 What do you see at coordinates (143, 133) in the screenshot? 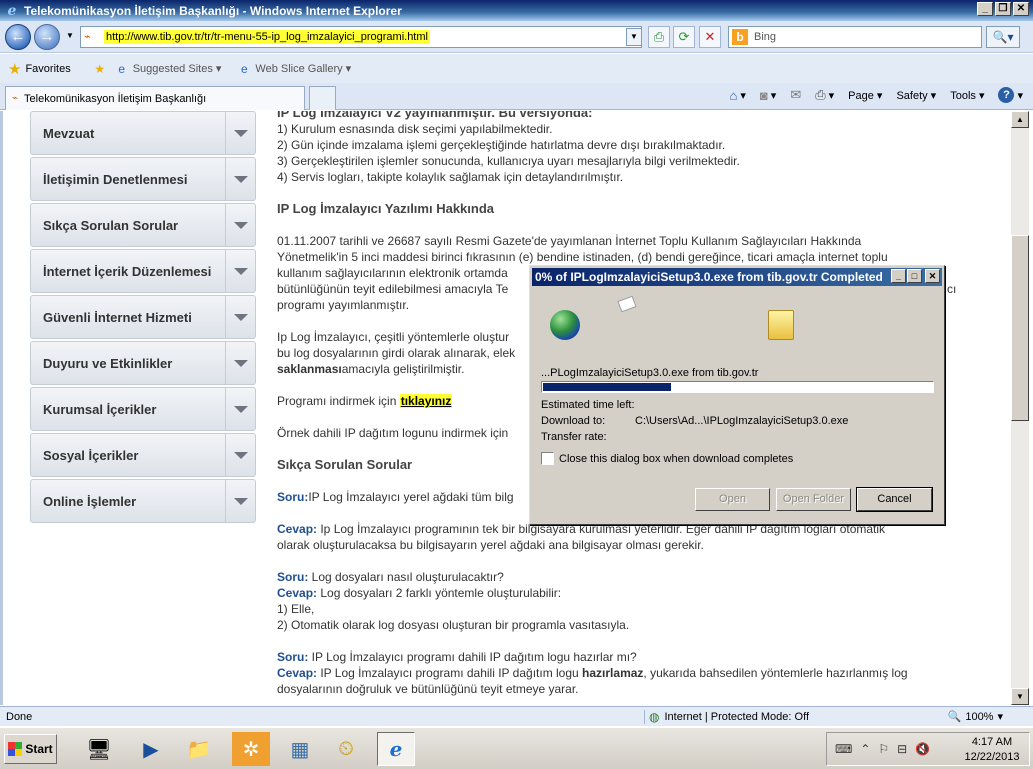
I see `sidebar-item-mevzuat: Mevzuat` at bounding box center [143, 133].